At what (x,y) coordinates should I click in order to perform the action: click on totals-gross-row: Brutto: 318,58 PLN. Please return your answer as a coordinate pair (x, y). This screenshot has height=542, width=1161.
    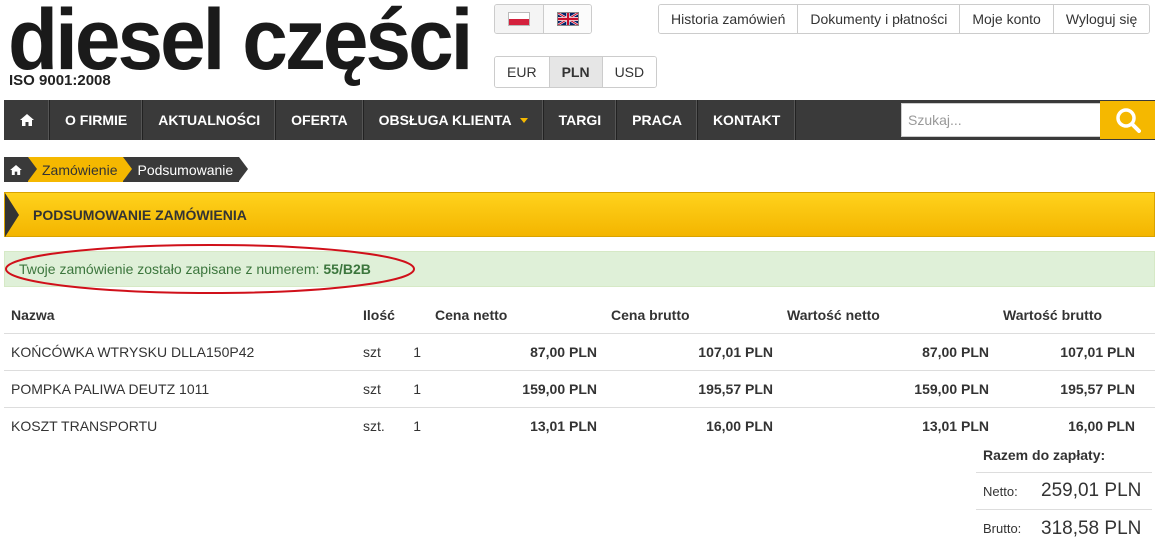
    Looking at the image, I should click on (1064, 526).